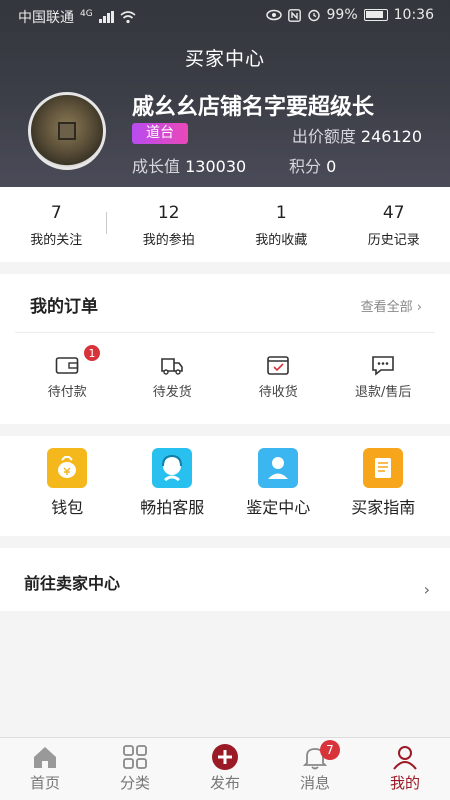  I want to click on truck-icon, so click(172, 366).